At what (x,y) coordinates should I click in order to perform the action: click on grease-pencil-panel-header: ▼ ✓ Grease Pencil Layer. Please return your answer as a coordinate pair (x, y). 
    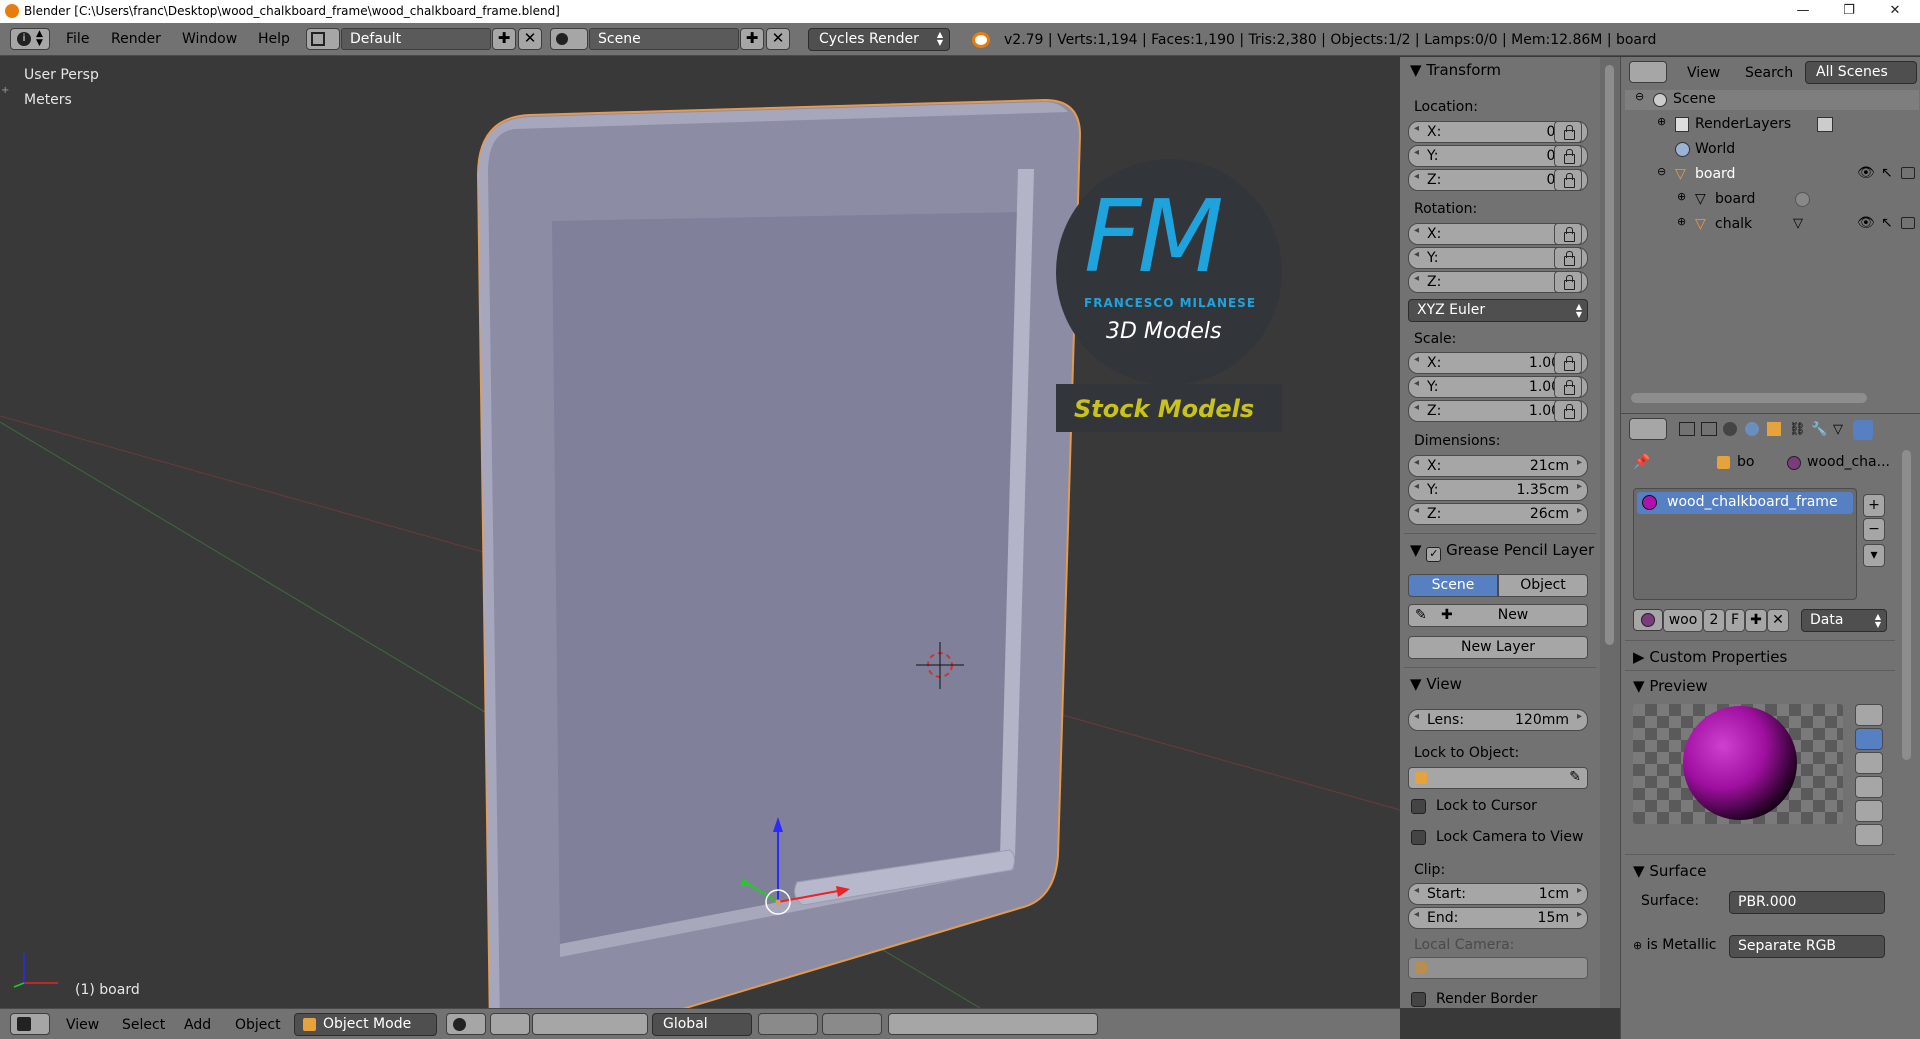
    Looking at the image, I should click on (1502, 551).